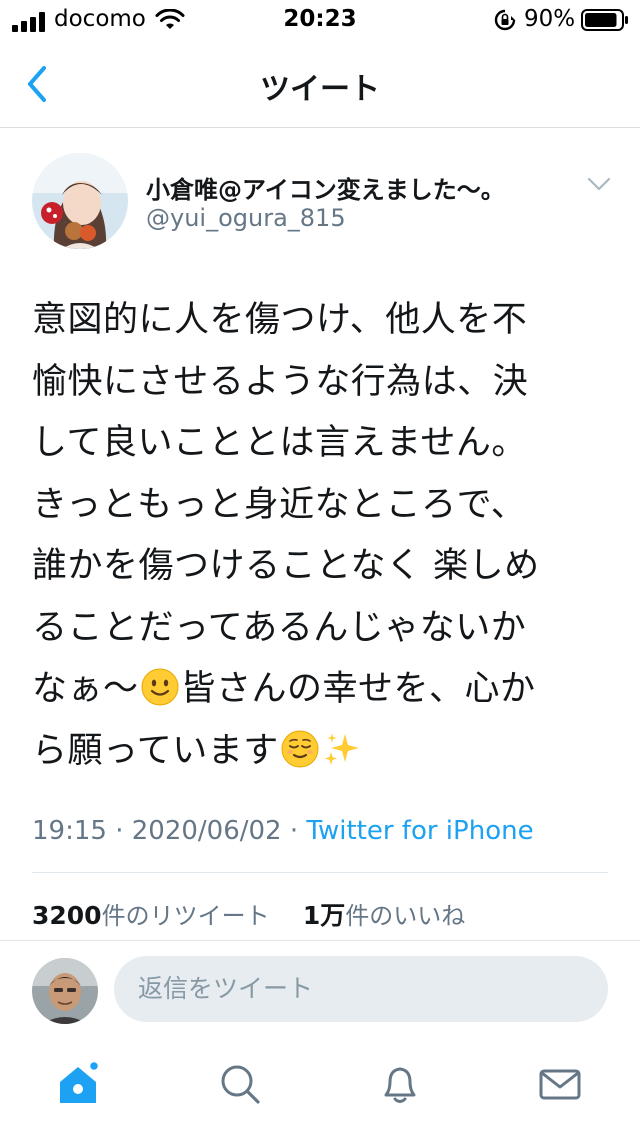  Describe the element at coordinates (279, 504) in the screenshot. I see `tweet-text-line: きっともっと身近なところで、` at that location.